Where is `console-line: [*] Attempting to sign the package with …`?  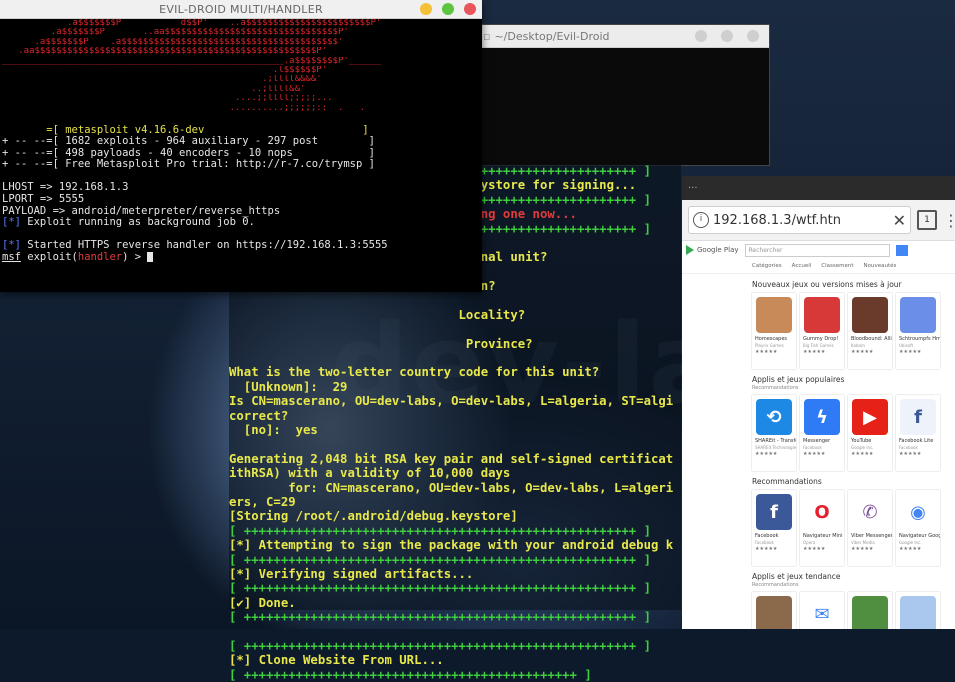 console-line: [*] Attempting to sign the package with … is located at coordinates (451, 545).